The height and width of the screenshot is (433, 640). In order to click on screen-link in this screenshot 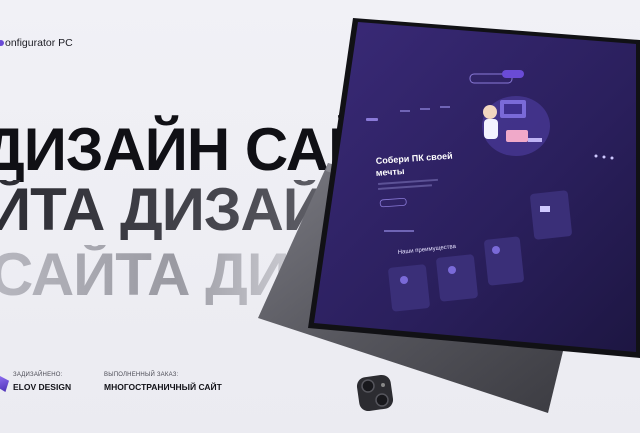, I will do `click(399, 231)`.